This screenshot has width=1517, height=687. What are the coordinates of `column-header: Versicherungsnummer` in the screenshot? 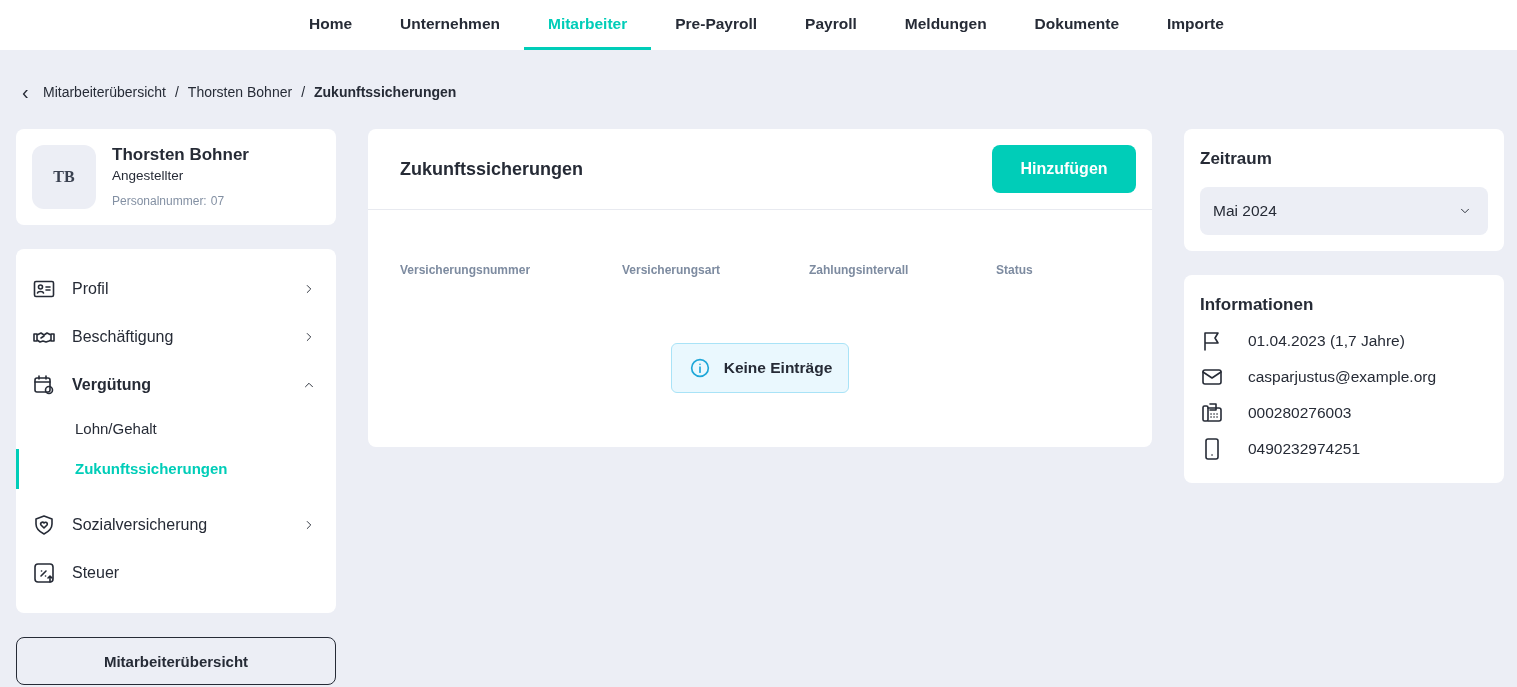 It's located at (466, 270).